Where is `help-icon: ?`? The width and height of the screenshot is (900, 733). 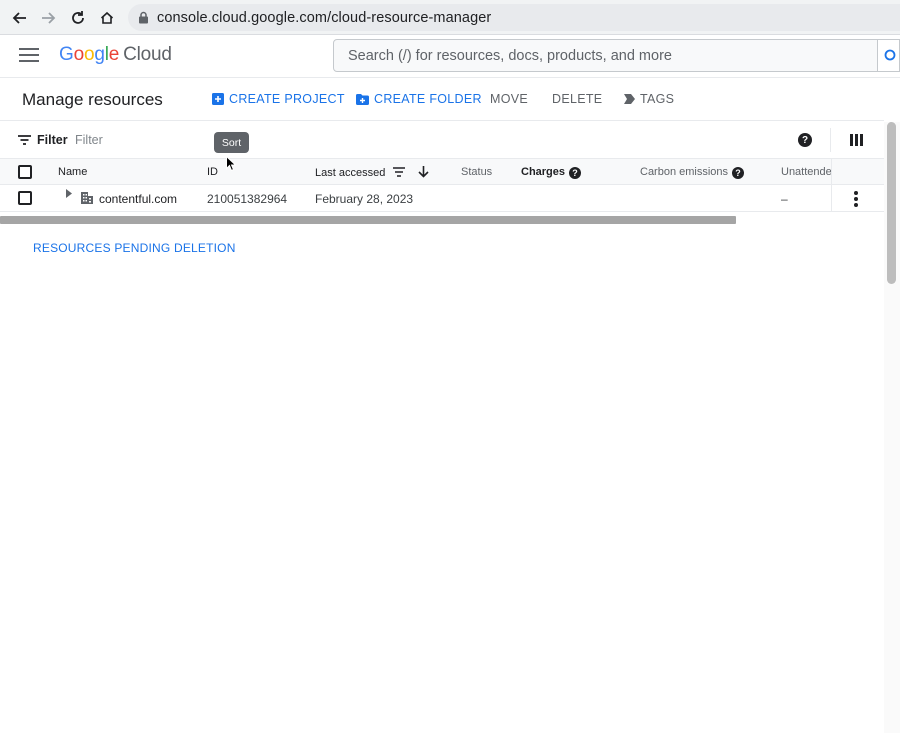
help-icon: ? is located at coordinates (805, 140).